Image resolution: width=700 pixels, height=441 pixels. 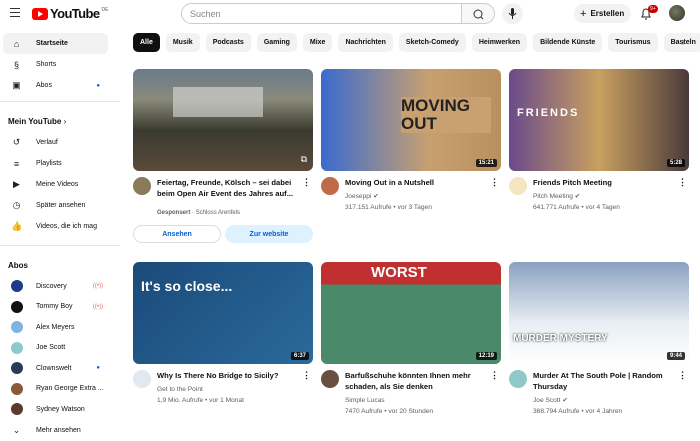 I want to click on channel-name: Pitch Meeting, so click(x=553, y=196).